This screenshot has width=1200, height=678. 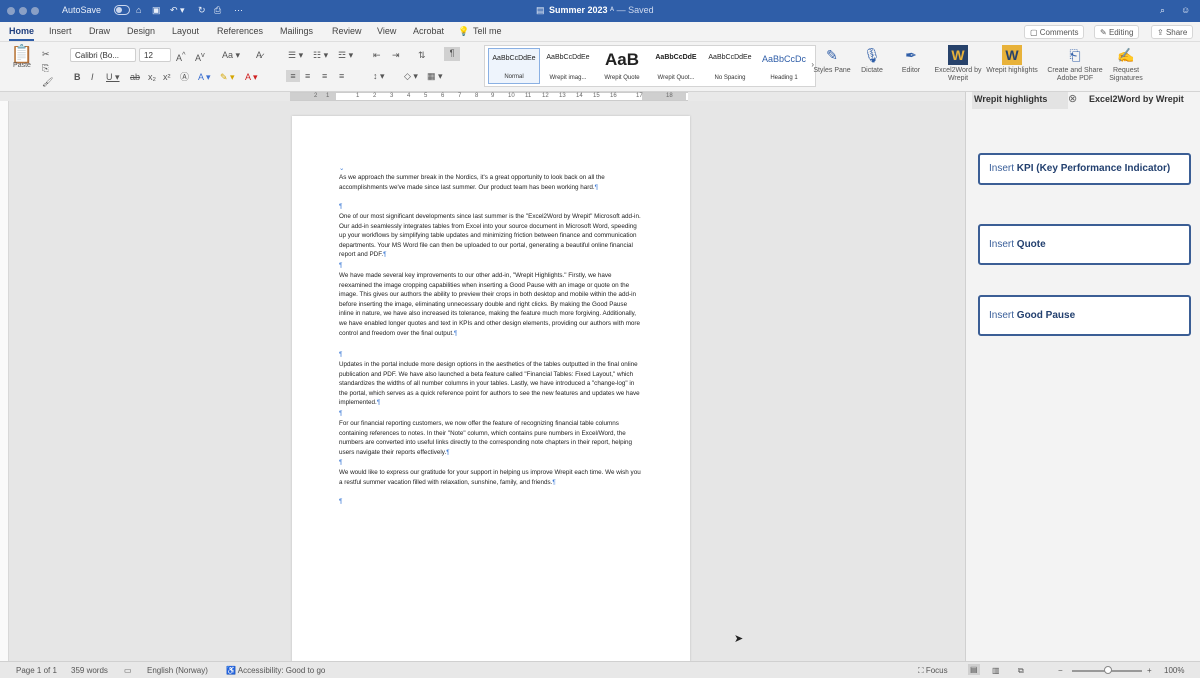 What do you see at coordinates (1136, 100) in the screenshot?
I see `pane-tab-excel2word: Excel2Word by Wrepit` at bounding box center [1136, 100].